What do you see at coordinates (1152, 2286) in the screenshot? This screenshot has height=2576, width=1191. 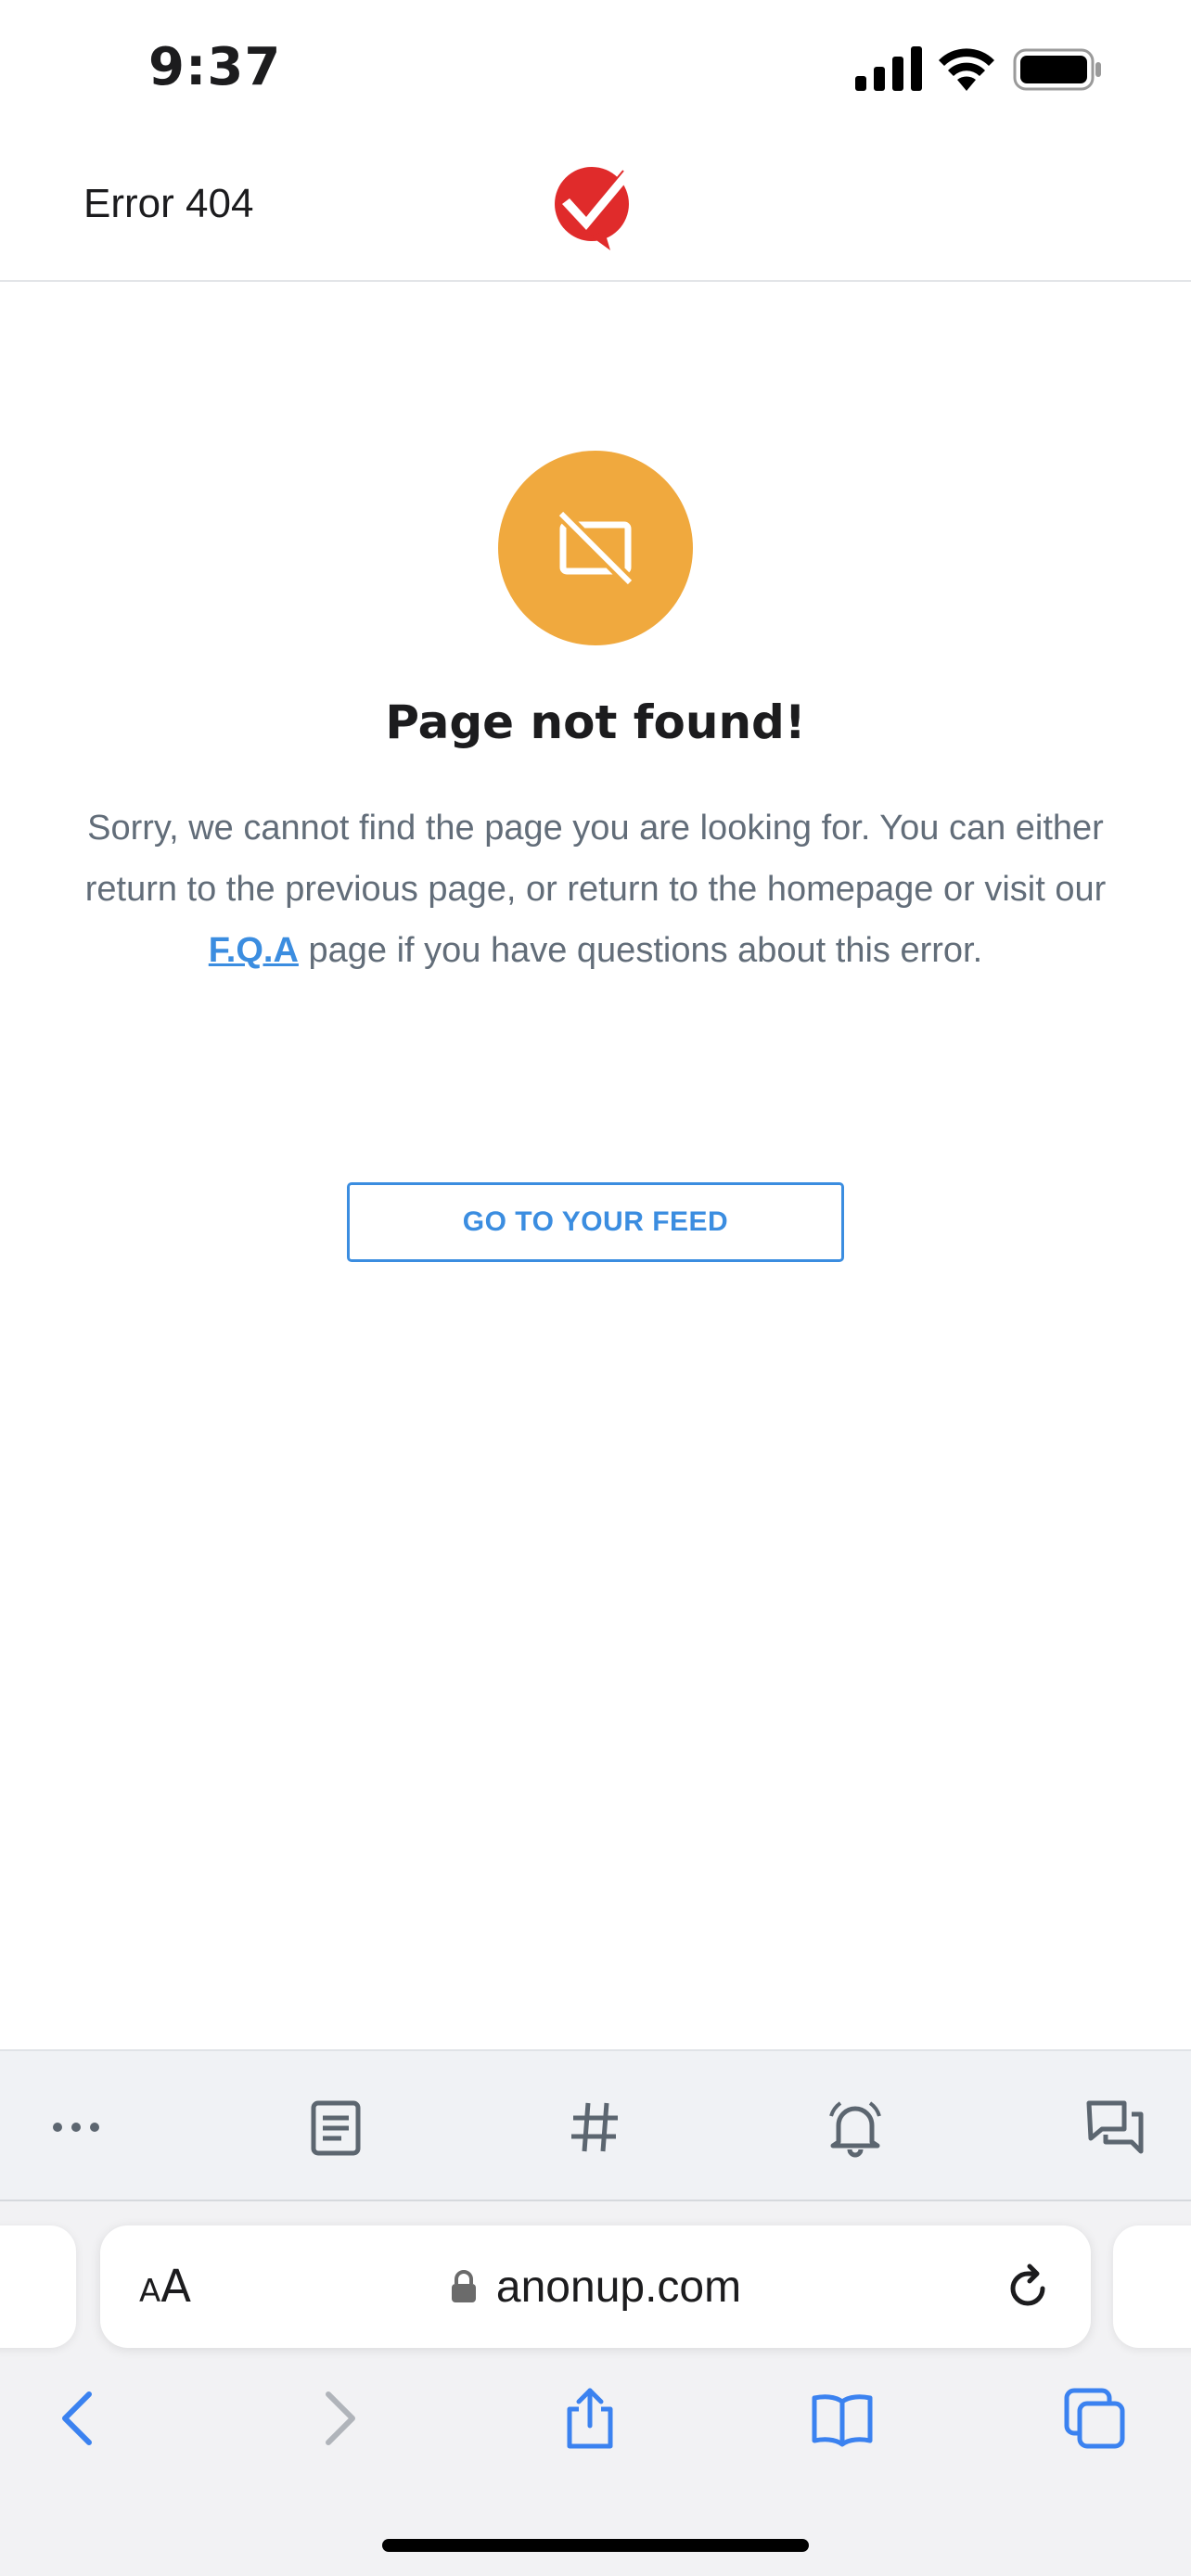 I see `next-tab-preview` at bounding box center [1152, 2286].